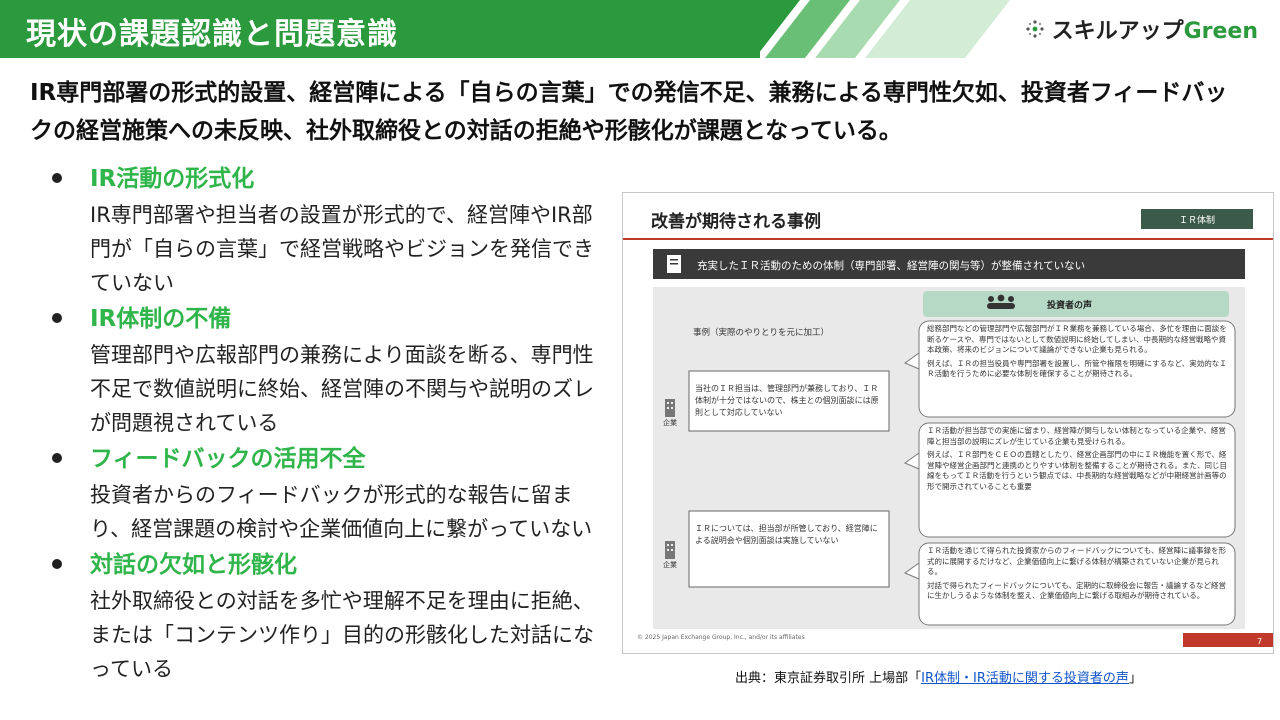 This screenshot has width=1280, height=720. What do you see at coordinates (1034, 29) in the screenshot?
I see `sparkle-dots-icon` at bounding box center [1034, 29].